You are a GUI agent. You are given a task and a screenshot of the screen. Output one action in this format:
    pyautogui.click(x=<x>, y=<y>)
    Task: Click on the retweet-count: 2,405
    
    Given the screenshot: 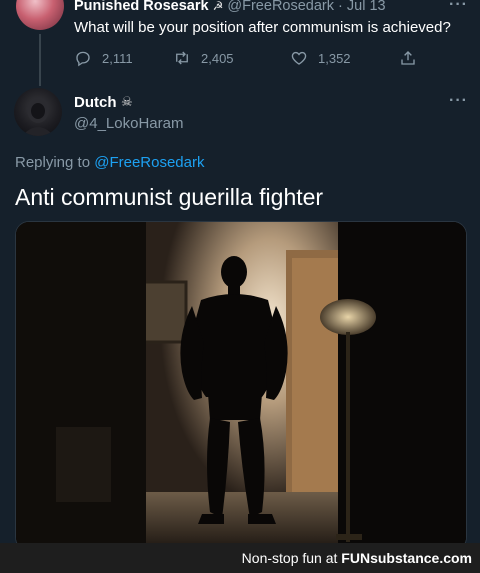 What is the action you would take?
    pyautogui.click(x=217, y=58)
    